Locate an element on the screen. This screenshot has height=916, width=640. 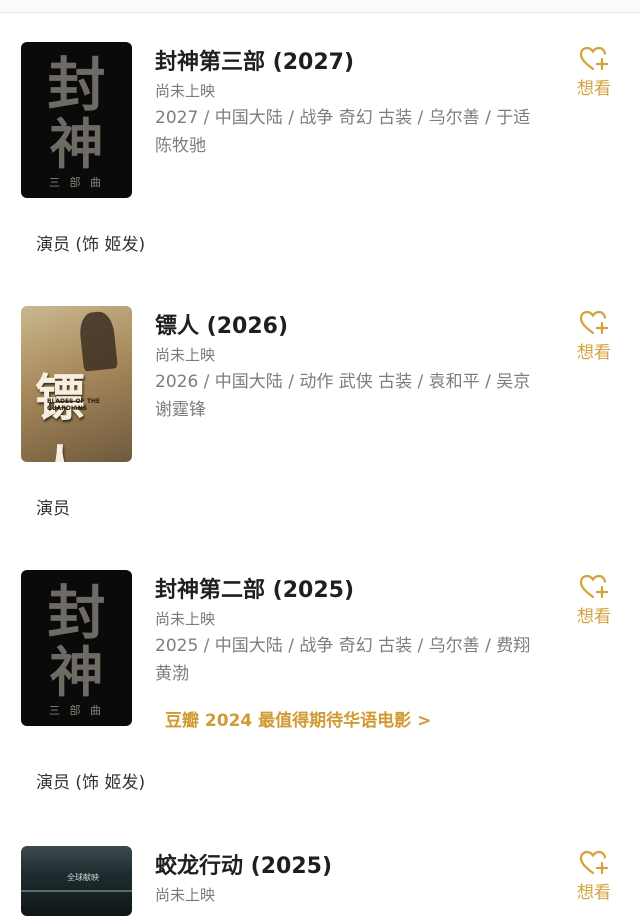
movie-title: 镖人 (2026) is located at coordinates (221, 324).